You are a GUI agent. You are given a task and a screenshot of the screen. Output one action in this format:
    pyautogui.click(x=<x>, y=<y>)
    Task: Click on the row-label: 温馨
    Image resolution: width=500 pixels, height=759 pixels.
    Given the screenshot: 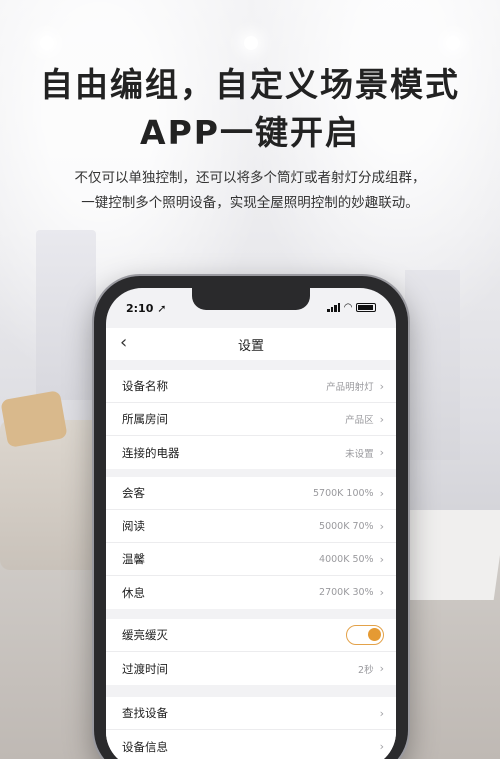 What is the action you would take?
    pyautogui.click(x=133, y=559)
    